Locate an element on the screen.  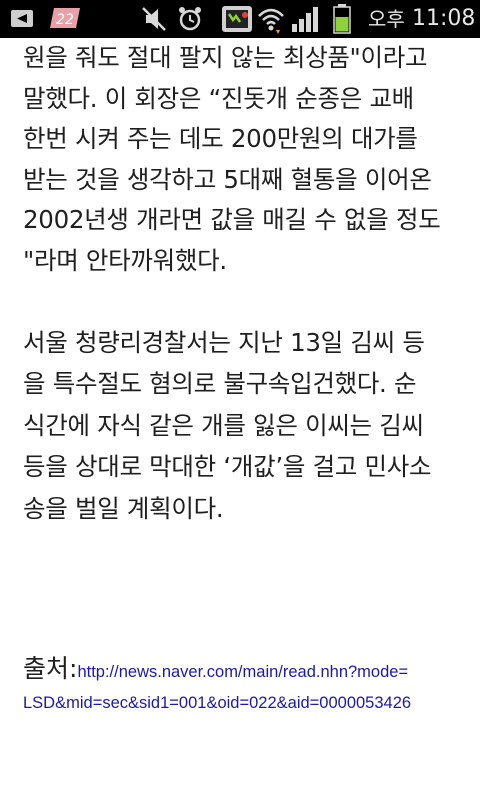
usb-icon is located at coordinates (23, 19).